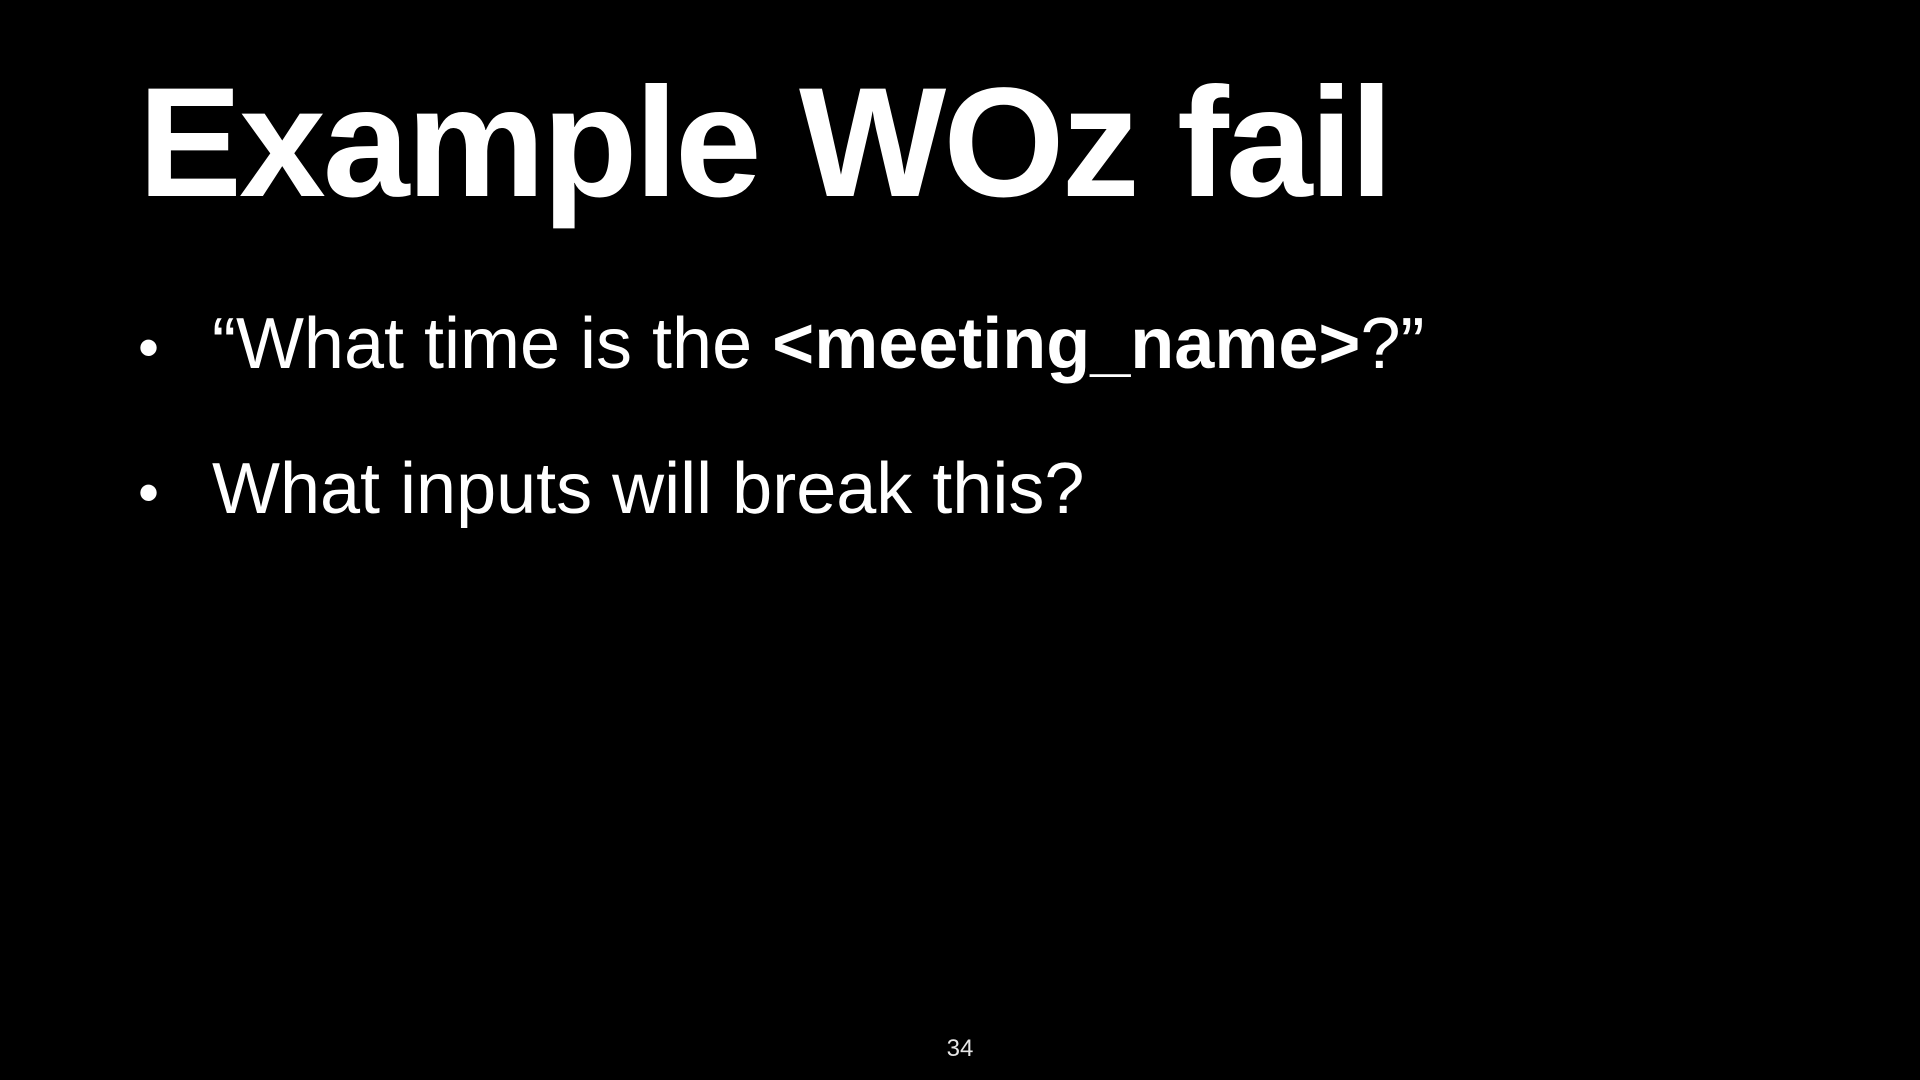  Describe the element at coordinates (1066, 344) in the screenshot. I see `bullet-text-placeholder: <meeting_name>` at that location.